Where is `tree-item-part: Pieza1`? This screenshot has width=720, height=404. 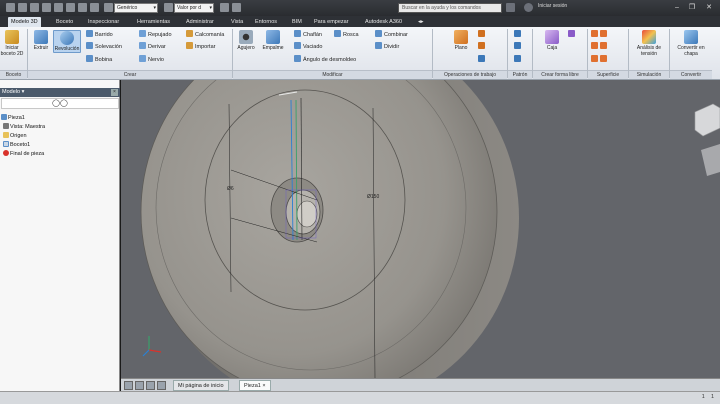 tree-item-part: Pieza1 is located at coordinates (13, 118).